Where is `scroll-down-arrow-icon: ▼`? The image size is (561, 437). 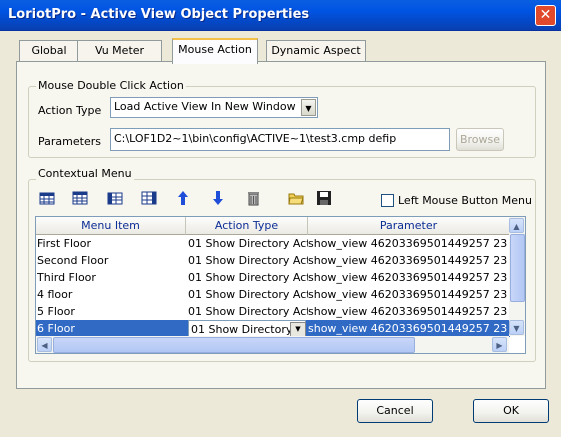 scroll-down-arrow-icon: ▼ is located at coordinates (516, 327).